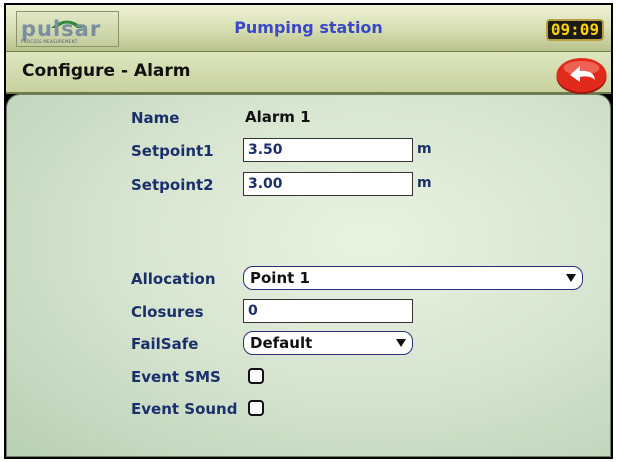 Image resolution: width=617 pixels, height=462 pixels. What do you see at coordinates (172, 185) in the screenshot?
I see `setpoint2-label: Setpoint2` at bounding box center [172, 185].